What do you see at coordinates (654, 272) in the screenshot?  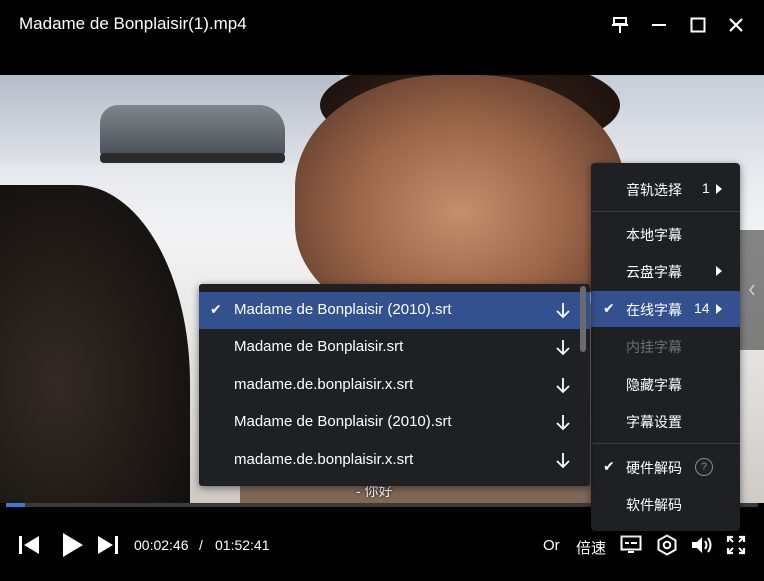 I see `menu-item-label: 云盘字幕` at bounding box center [654, 272].